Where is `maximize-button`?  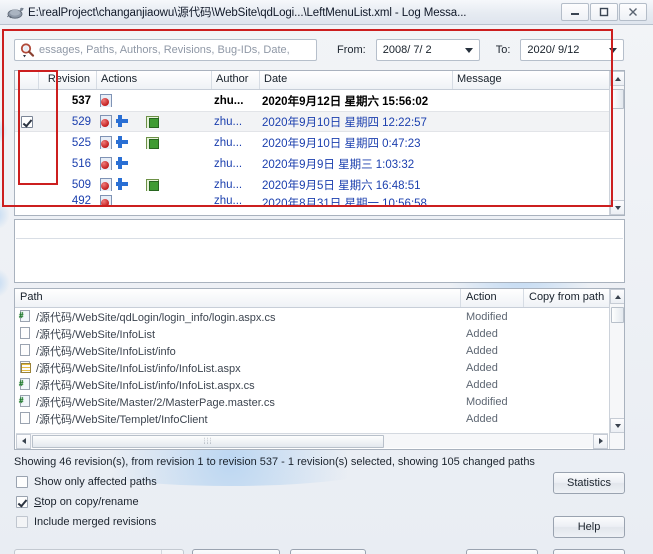 maximize-button is located at coordinates (604, 12).